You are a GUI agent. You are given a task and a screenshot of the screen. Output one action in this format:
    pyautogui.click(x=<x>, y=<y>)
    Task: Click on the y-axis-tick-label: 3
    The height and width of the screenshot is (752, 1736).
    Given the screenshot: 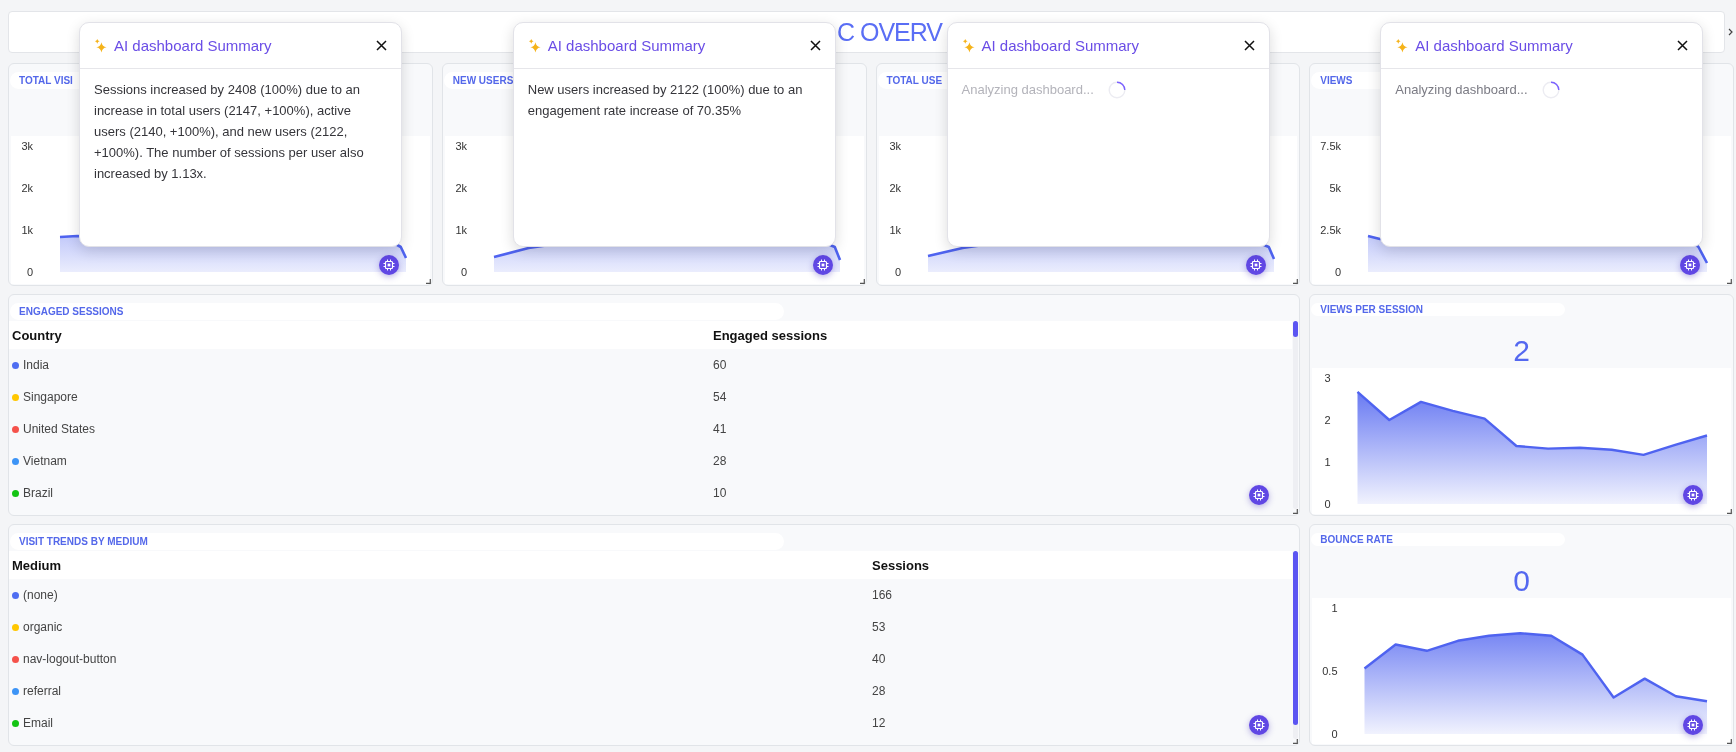 What is the action you would take?
    pyautogui.click(x=1327, y=378)
    